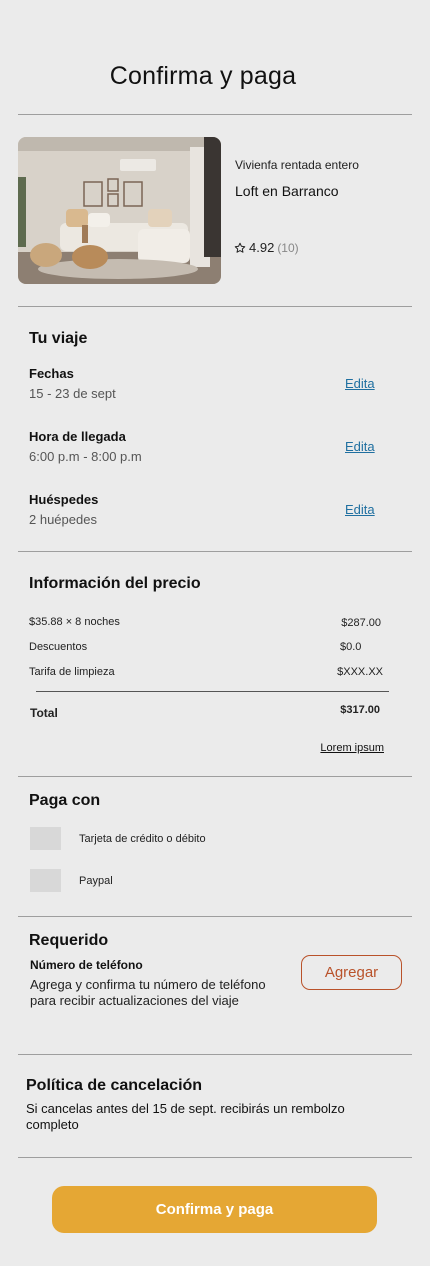 This screenshot has width=430, height=1266. I want to click on cleaning-fee-value: $XXX.XX, so click(360, 672).